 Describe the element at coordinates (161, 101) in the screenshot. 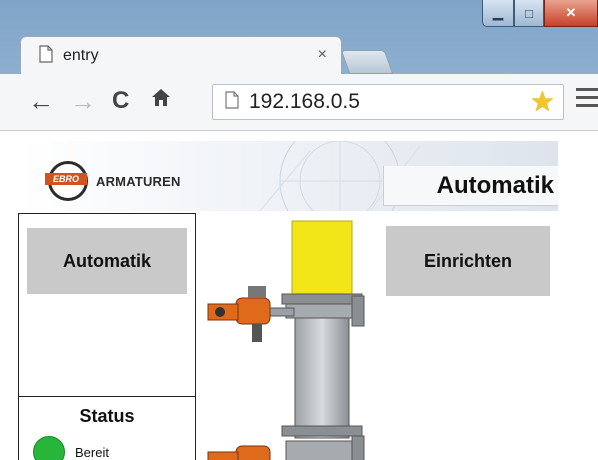

I see `home-icon` at that location.